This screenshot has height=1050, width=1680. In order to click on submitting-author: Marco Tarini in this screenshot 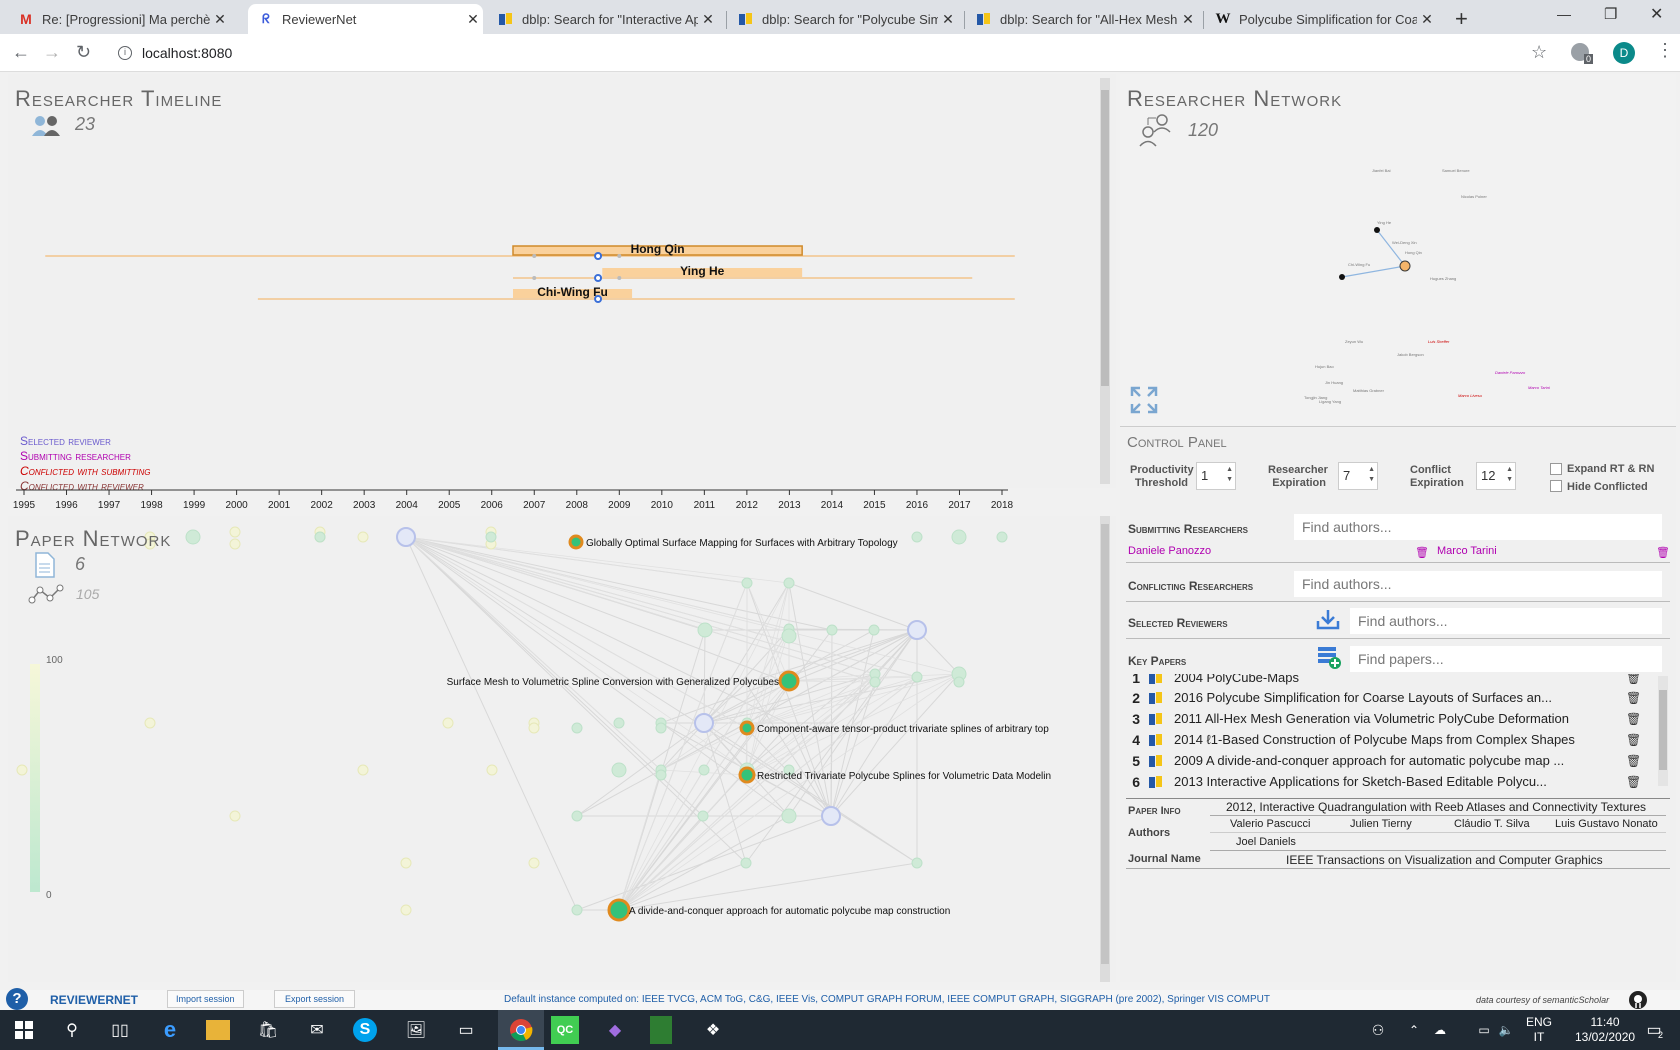, I will do `click(1467, 551)`.